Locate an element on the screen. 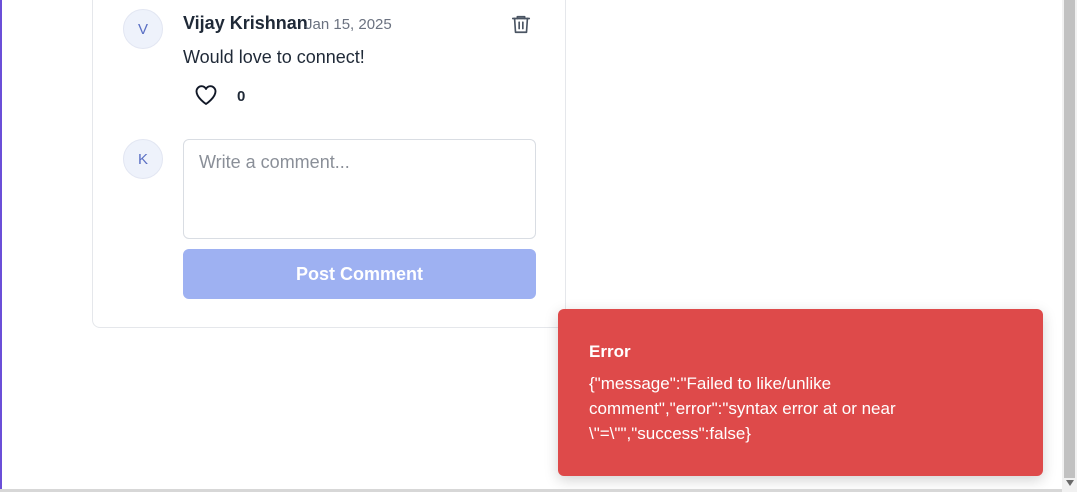 The image size is (1077, 492). comment-author-avatar: V is located at coordinates (143, 29).